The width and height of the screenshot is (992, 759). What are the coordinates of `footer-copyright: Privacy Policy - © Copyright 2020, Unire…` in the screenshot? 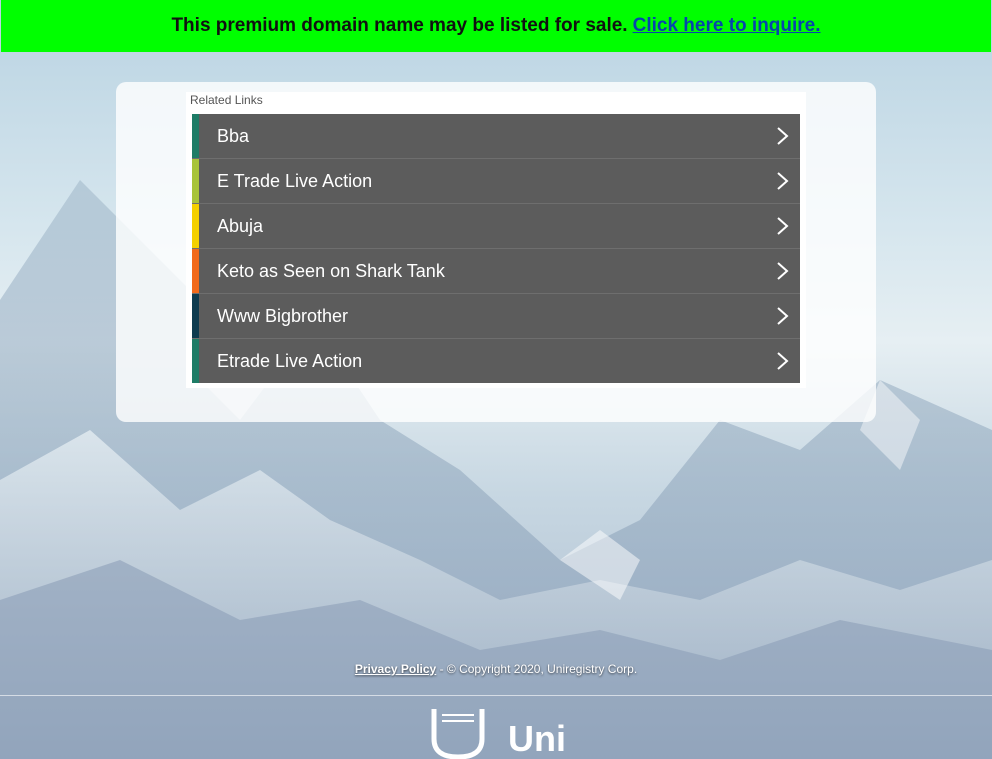 It's located at (496, 669).